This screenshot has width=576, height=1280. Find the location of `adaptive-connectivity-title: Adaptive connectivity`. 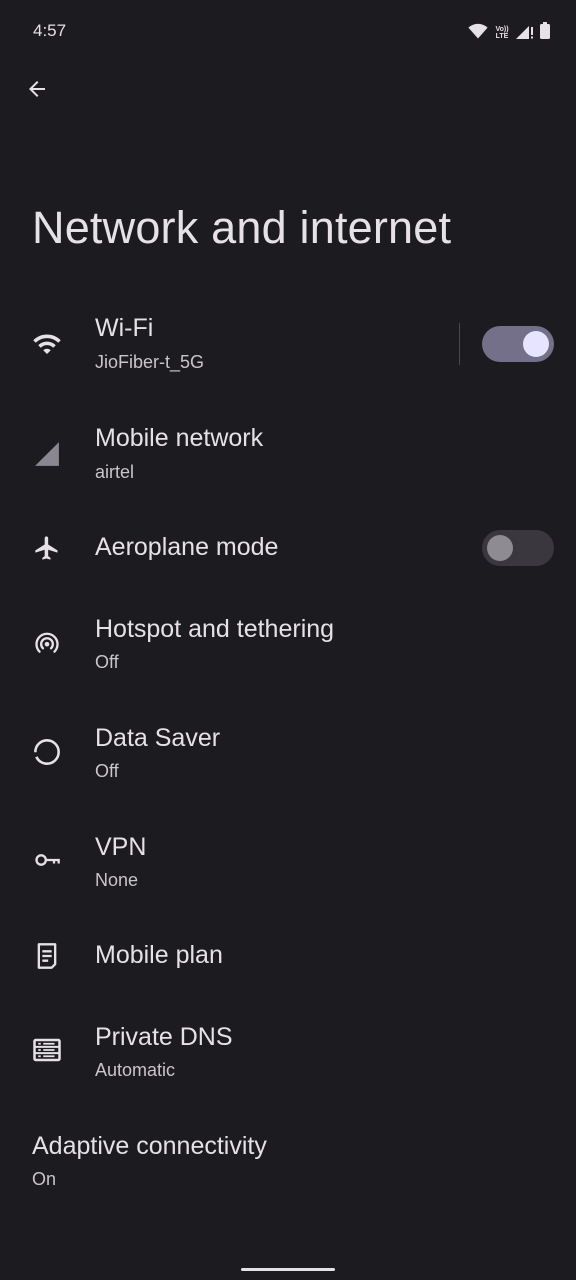

adaptive-connectivity-title: Adaptive connectivity is located at coordinates (149, 1146).